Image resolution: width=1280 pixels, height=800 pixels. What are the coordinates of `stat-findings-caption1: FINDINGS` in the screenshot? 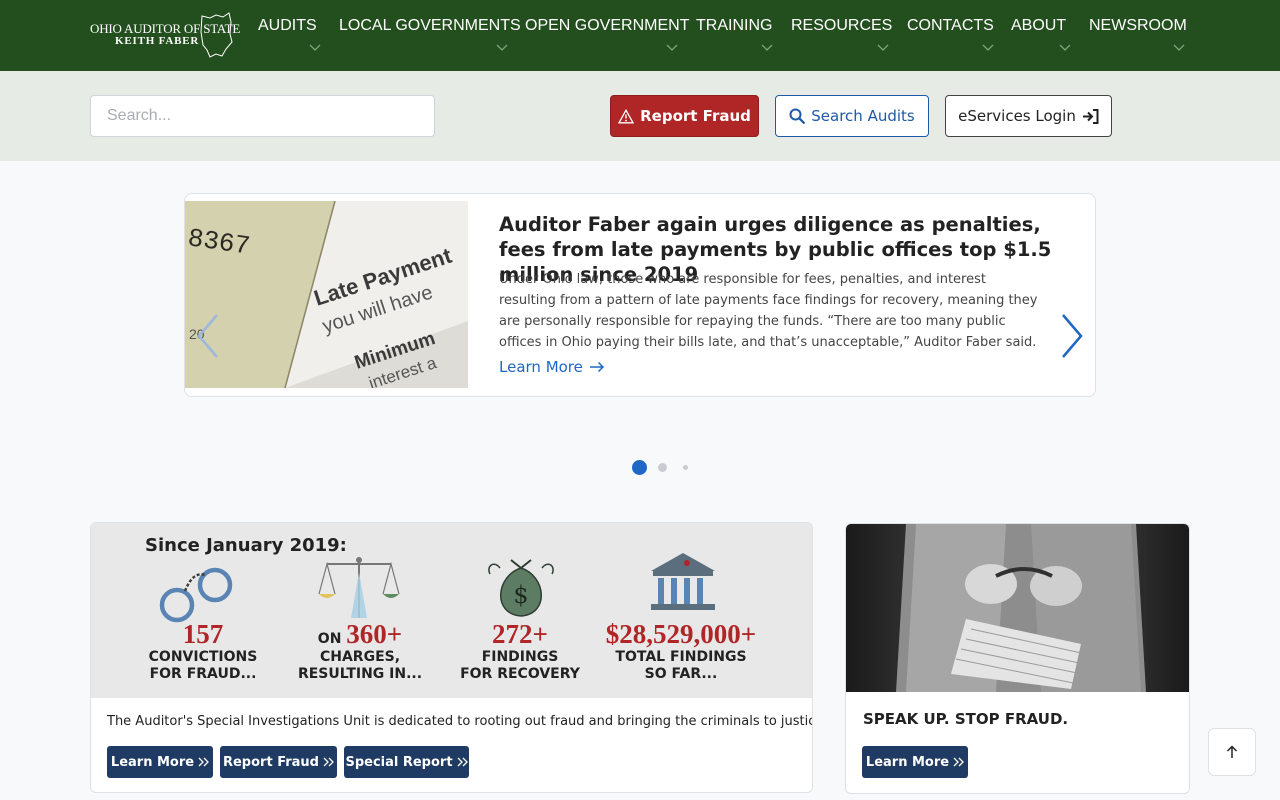 It's located at (520, 657).